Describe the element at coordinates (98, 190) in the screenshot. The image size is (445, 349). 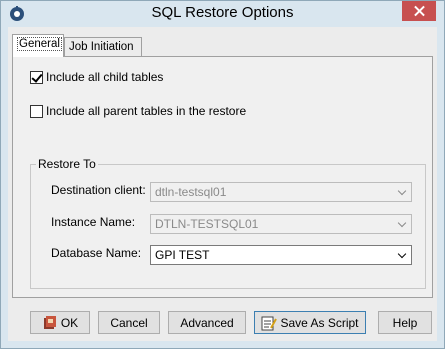
I see `destination-client-label: Destination client:` at that location.